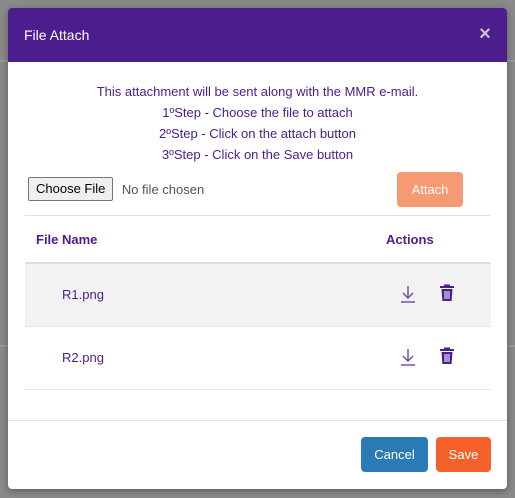  Describe the element at coordinates (57, 35) in the screenshot. I see `dialog-title: File Attach` at that location.